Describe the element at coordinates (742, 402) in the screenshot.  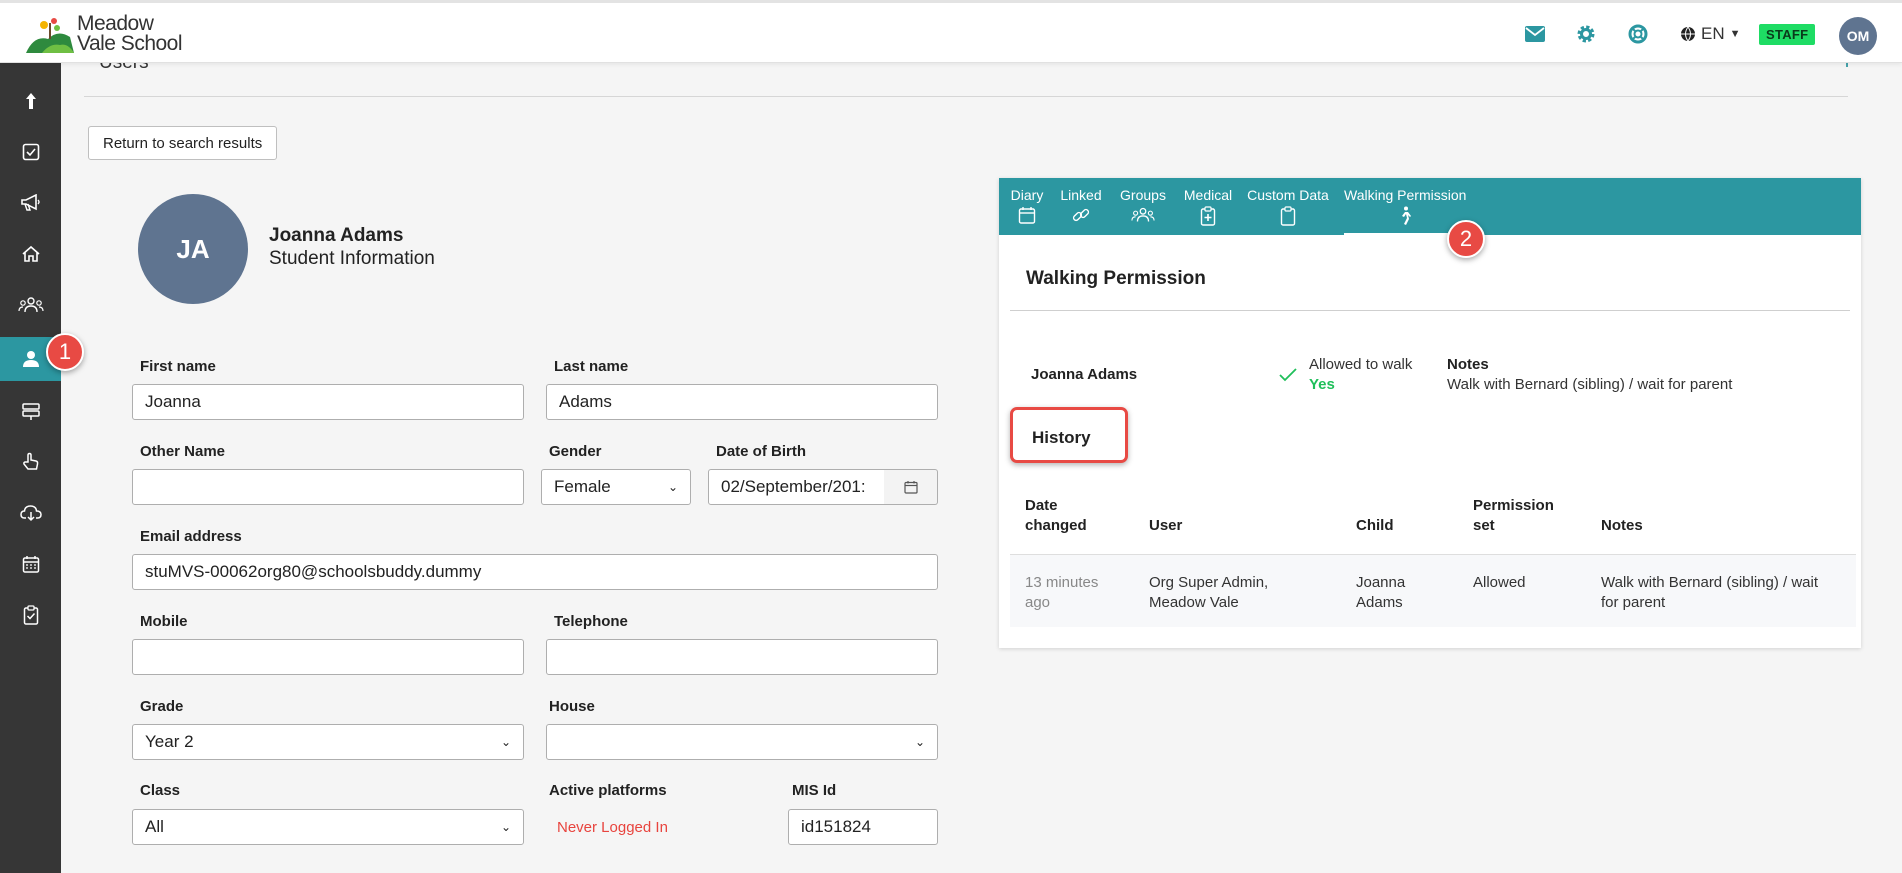
I see `last-name-field: Adams` at that location.